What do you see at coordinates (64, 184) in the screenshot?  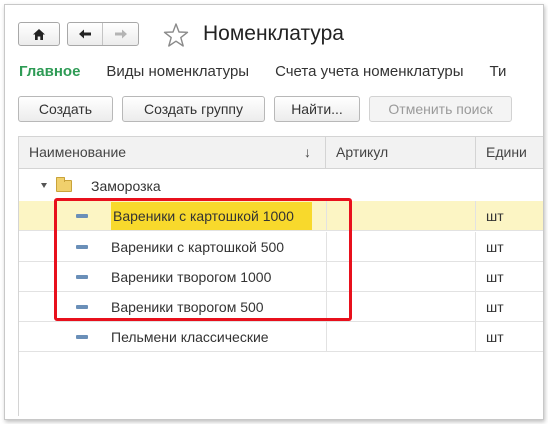 I see `folder-icon` at bounding box center [64, 184].